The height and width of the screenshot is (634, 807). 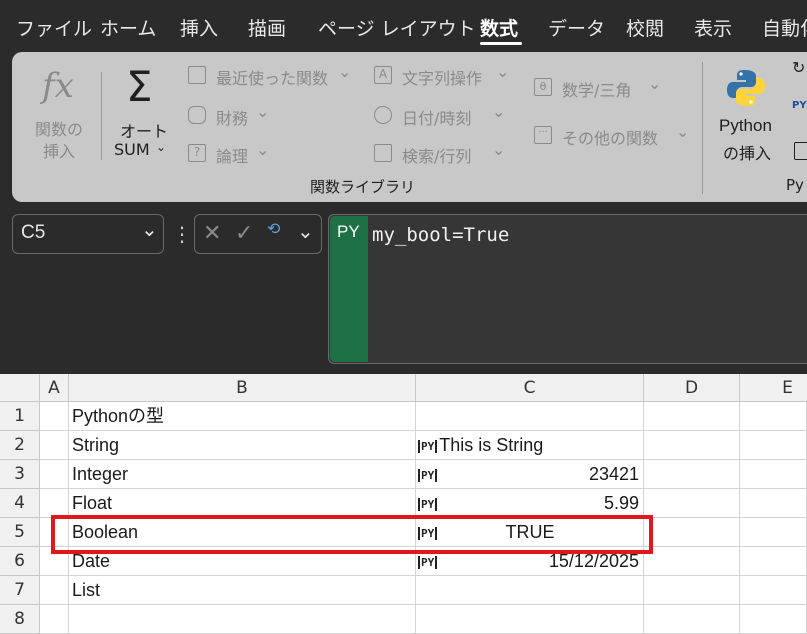 What do you see at coordinates (143, 112) in the screenshot?
I see `autosum-button: Σ オート SUM ⌄` at bounding box center [143, 112].